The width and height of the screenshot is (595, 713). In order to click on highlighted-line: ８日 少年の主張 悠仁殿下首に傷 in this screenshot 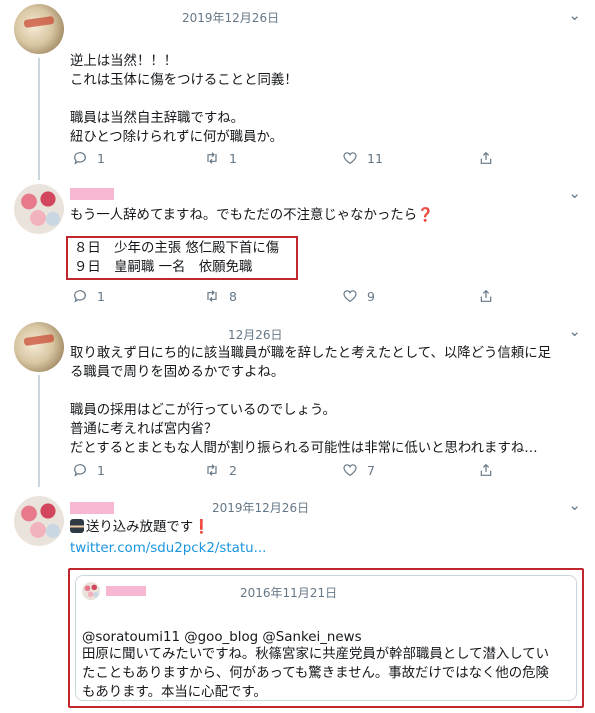, I will do `click(177, 248)`.